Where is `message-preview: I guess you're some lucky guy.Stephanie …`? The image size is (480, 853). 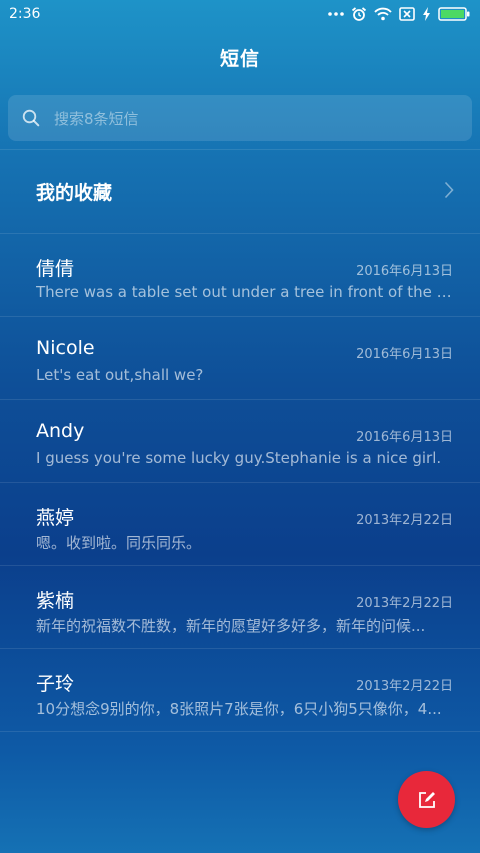
message-preview: I guess you're some lucky guy.Stephanie … is located at coordinates (239, 458).